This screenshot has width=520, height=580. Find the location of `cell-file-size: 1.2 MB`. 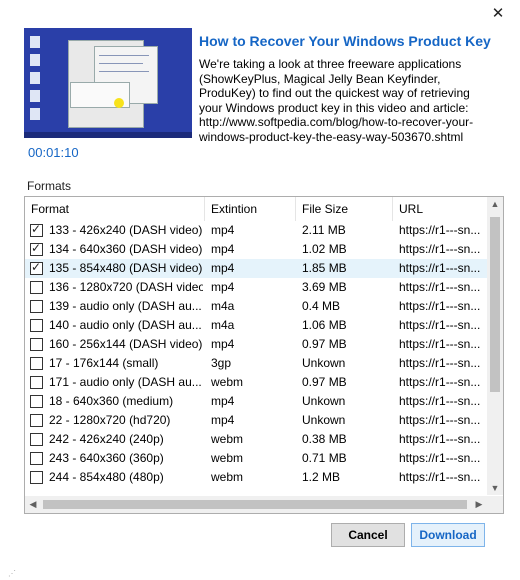

cell-file-size: 1.2 MB is located at coordinates (321, 477).